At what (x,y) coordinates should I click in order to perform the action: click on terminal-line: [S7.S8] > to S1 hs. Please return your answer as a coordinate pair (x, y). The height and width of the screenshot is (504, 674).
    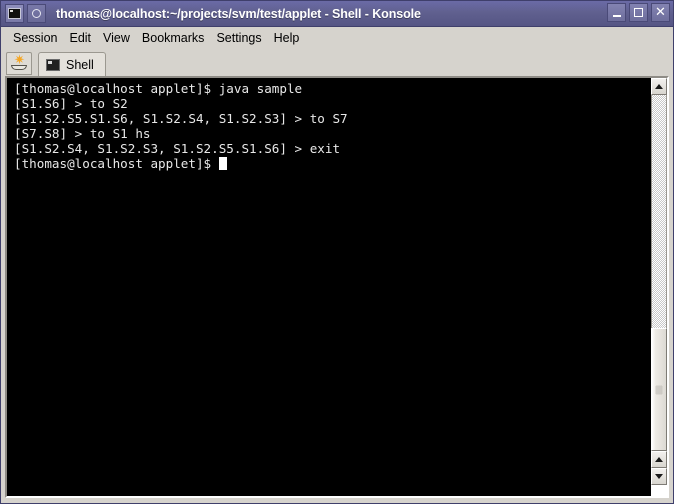
    Looking at the image, I should click on (82, 134).